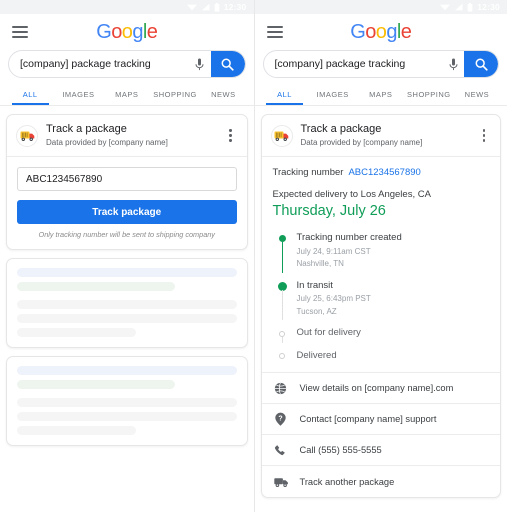 This screenshot has height=512, width=507. I want to click on timeline-title: Out for delivery, so click(328, 333).